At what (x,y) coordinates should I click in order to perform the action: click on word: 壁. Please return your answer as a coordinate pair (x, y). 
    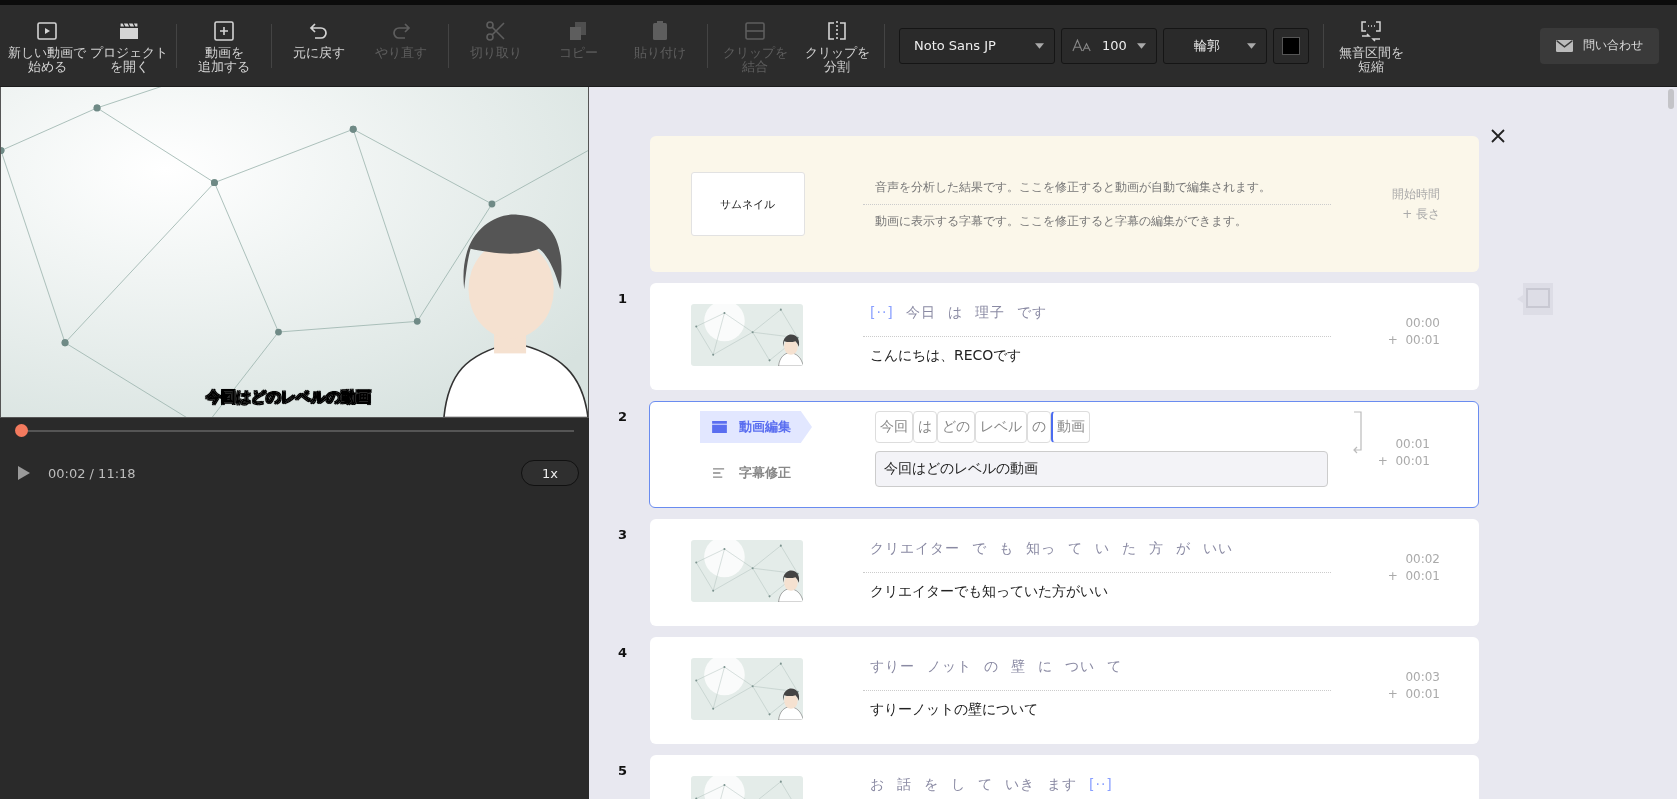
    Looking at the image, I should click on (1018, 667).